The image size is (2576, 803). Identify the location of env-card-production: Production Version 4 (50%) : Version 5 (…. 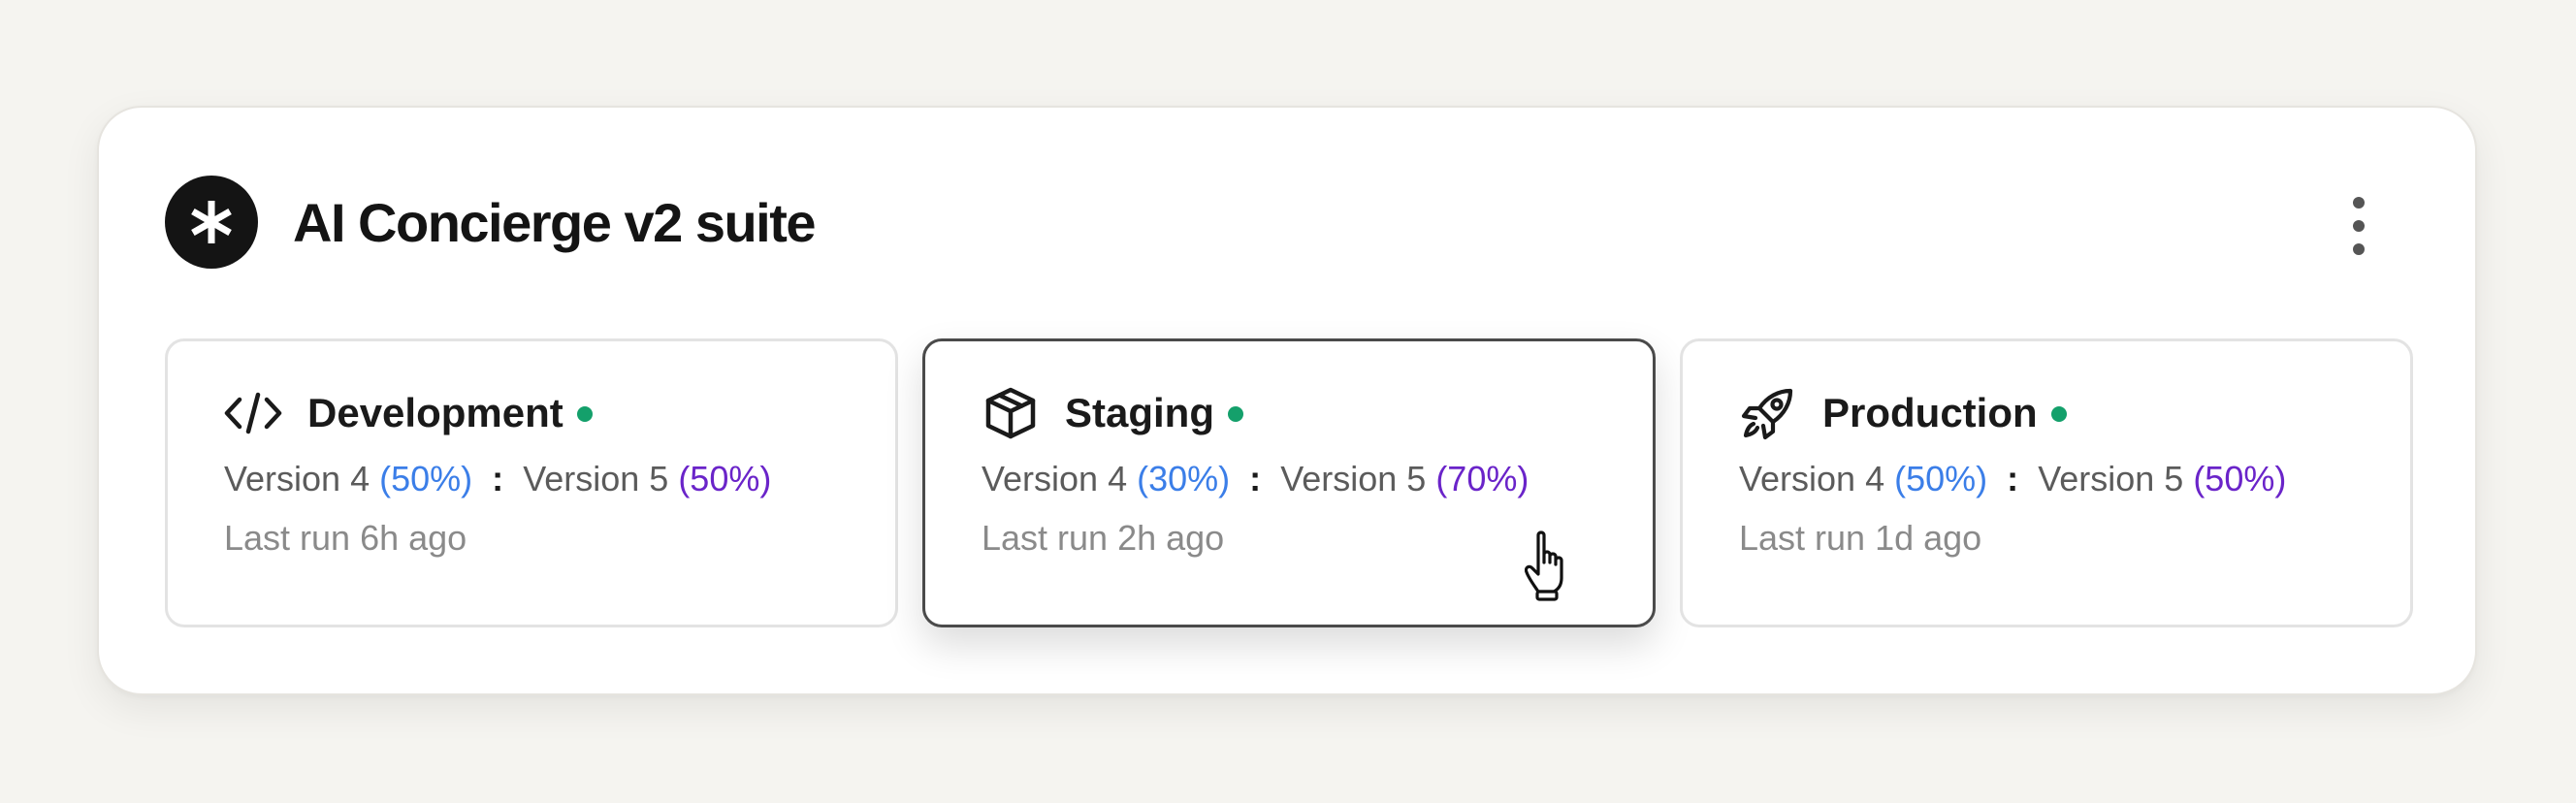
(2046, 482).